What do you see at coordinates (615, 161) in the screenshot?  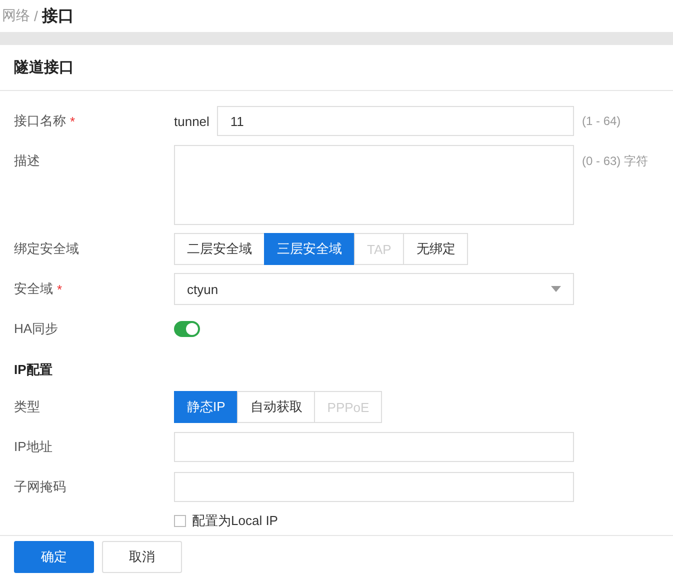 I see `field-hint: (0 - 63) 字符` at bounding box center [615, 161].